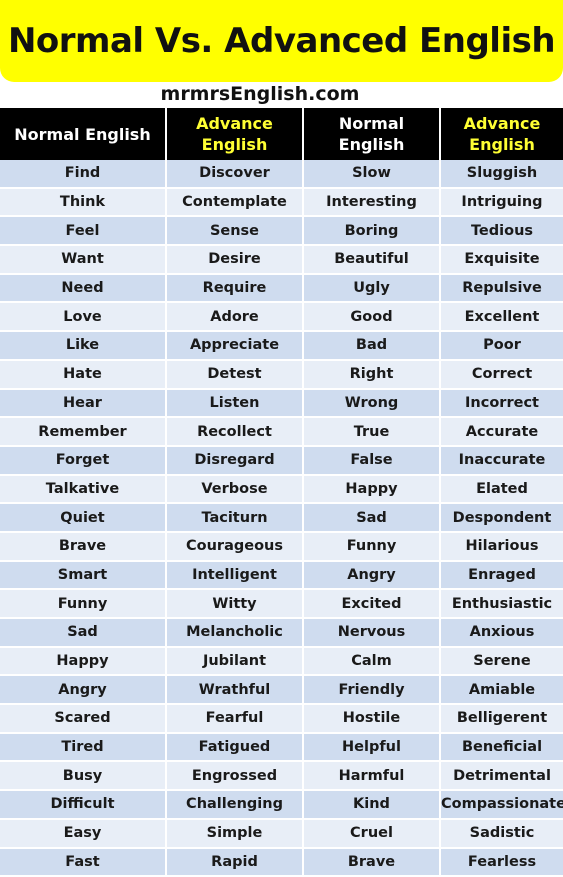 This screenshot has height=877, width=563. I want to click on normal-word-1: Difficult, so click(83, 805).